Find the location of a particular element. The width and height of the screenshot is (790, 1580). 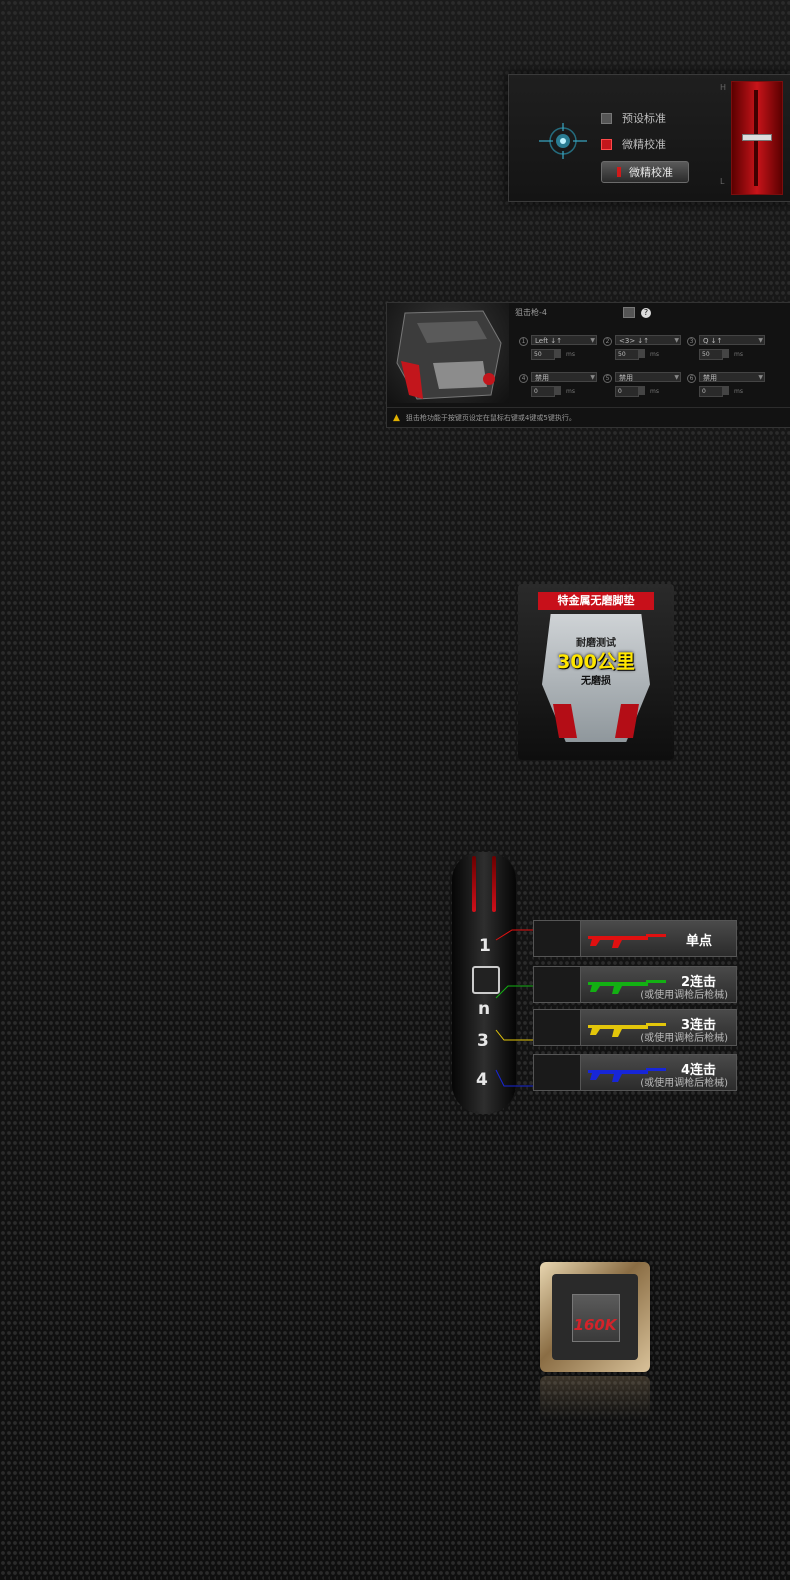

key-slot-2: 2 <3> ↓↑ 50 ms is located at coordinates (644, 350).